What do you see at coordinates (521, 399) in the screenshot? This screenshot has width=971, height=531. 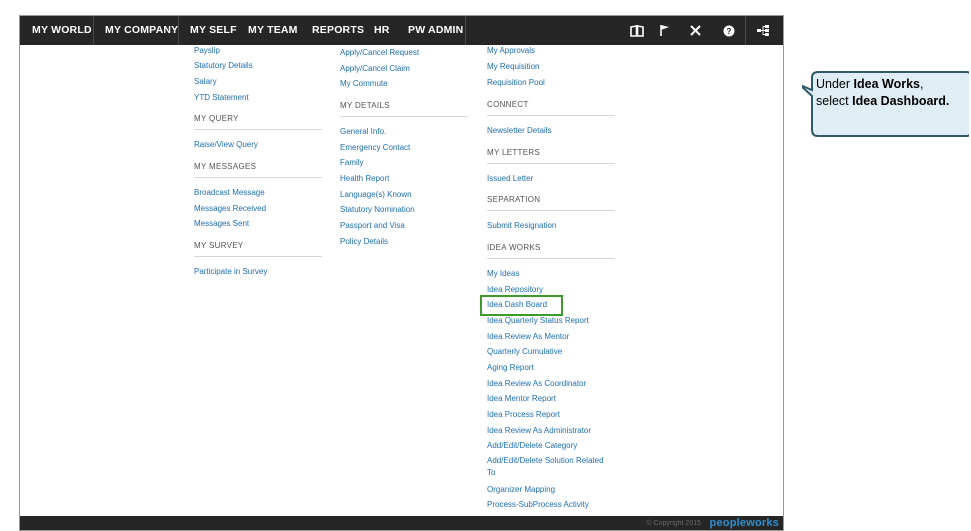 I see `menu-link-idea-mentor-report: Idea Mentor Report` at bounding box center [521, 399].